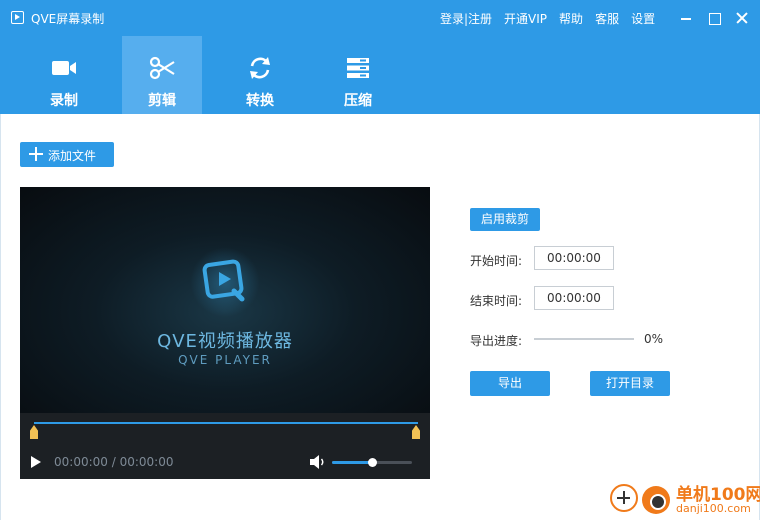 This screenshot has height=520, width=760. Describe the element at coordinates (352, 462) in the screenshot. I see `volume-fill` at that location.